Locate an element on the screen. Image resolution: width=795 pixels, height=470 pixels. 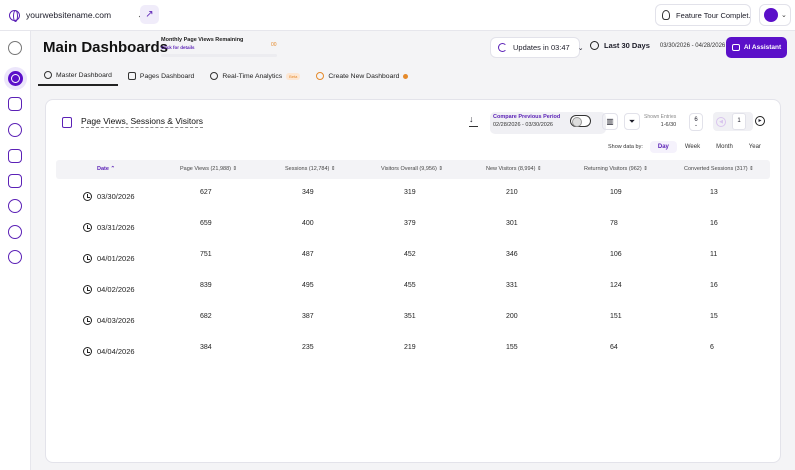
period-year: Year is located at coordinates (755, 147).